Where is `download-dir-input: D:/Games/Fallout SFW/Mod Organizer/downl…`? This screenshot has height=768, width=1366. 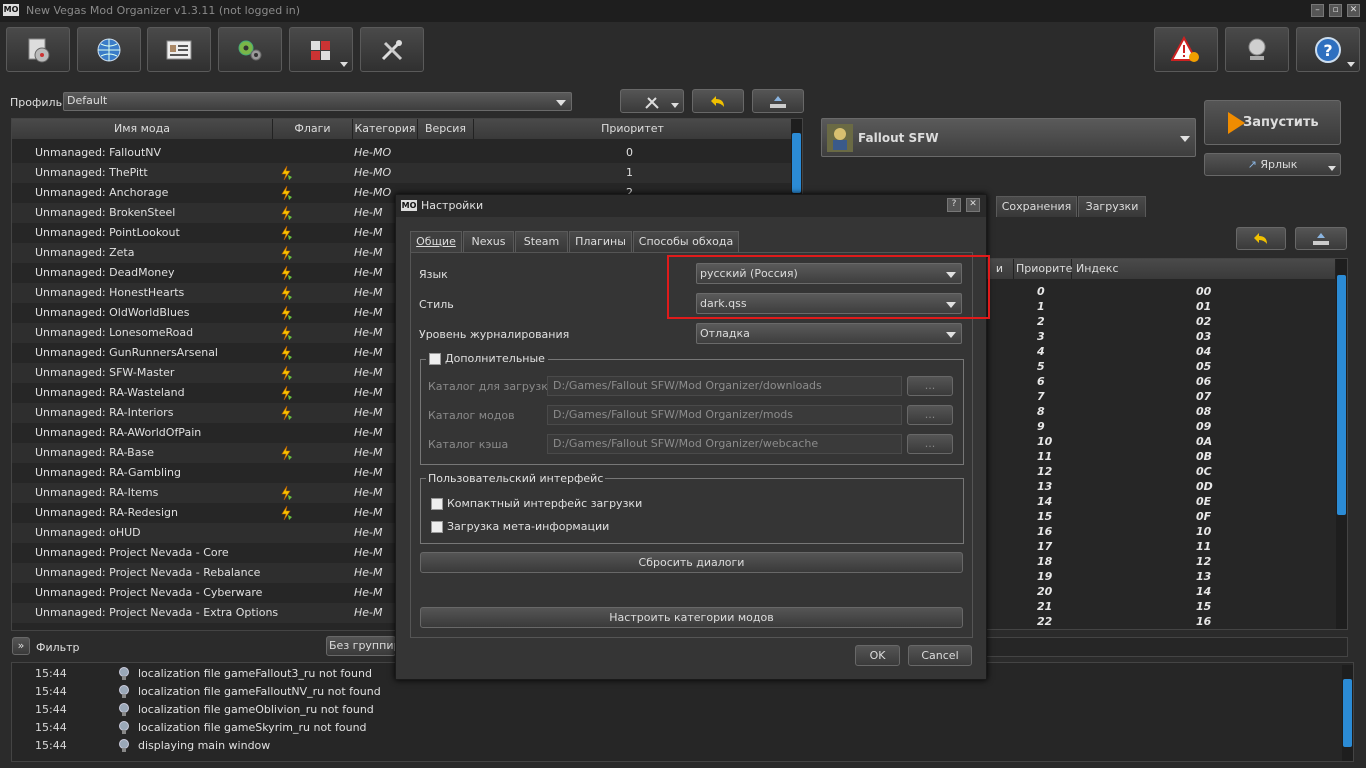
download-dir-input: D:/Games/Fallout SFW/Mod Organizer/downl… is located at coordinates (724, 386).